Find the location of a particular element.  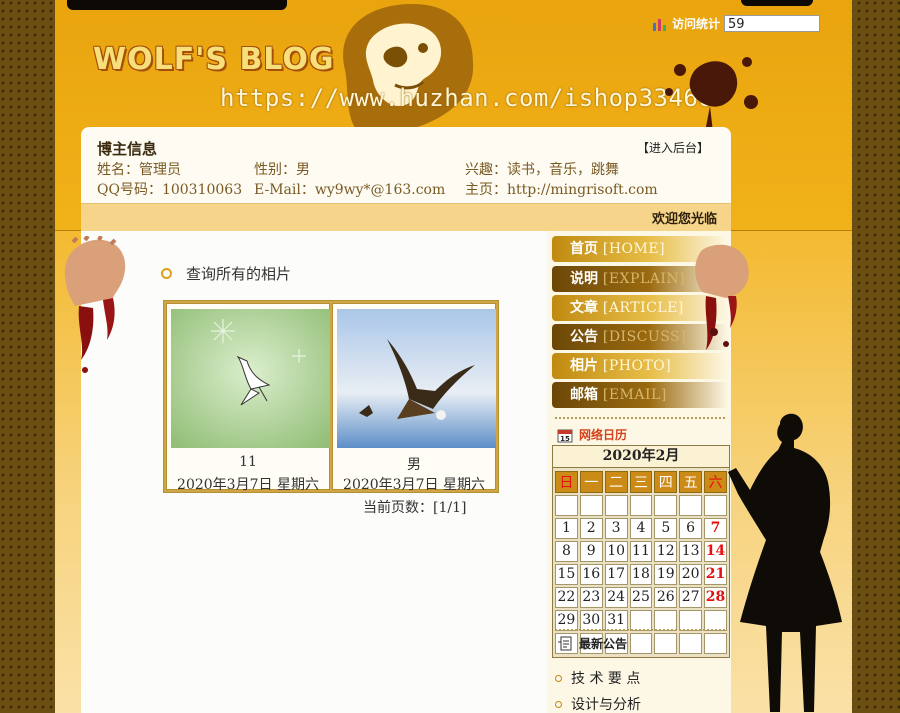

svg-text: 15 is located at coordinates (565, 439).